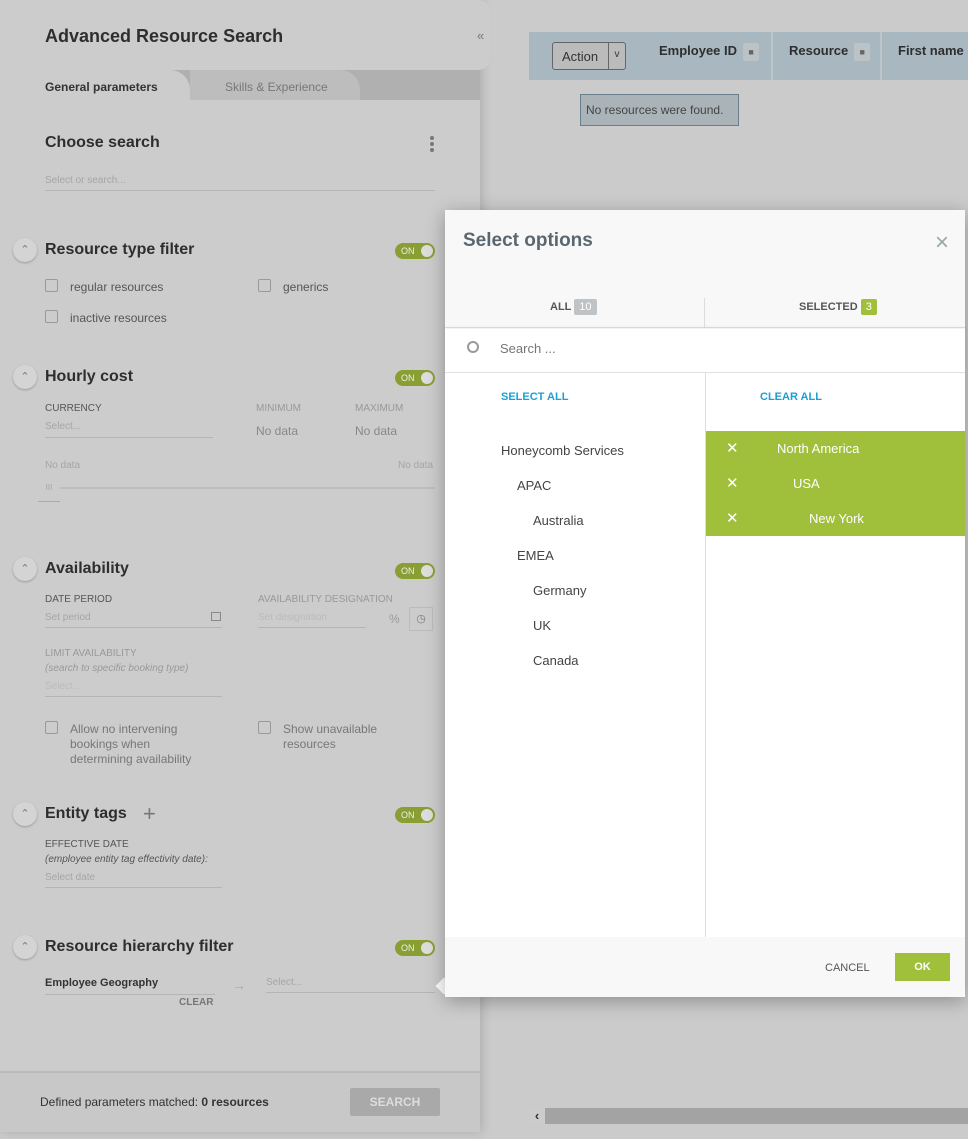 This screenshot has height=1139, width=968. I want to click on clear-all-link: CLEAR ALL, so click(791, 397).